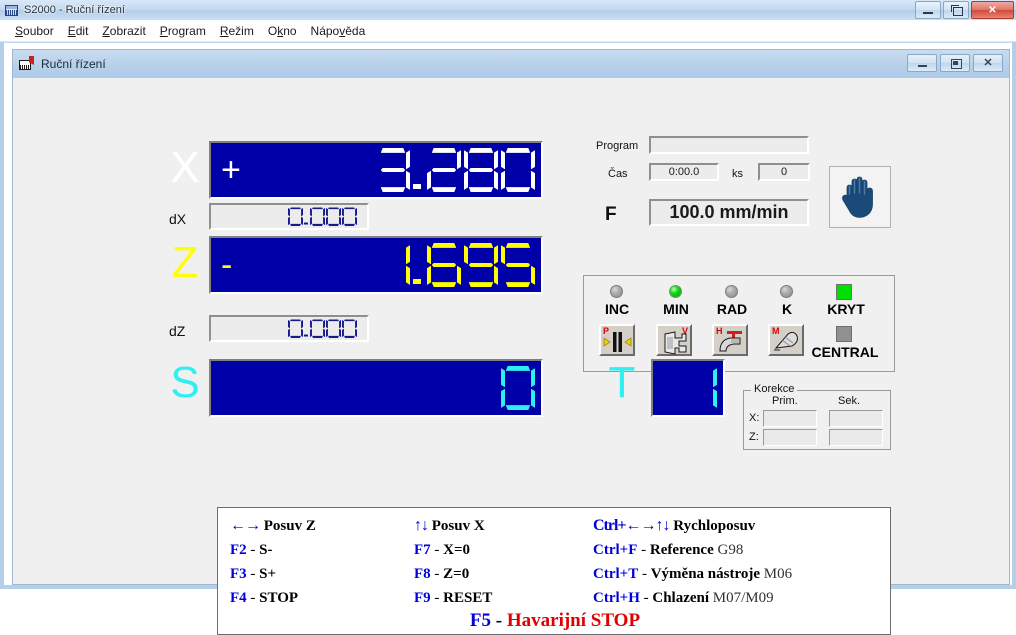 The width and height of the screenshot is (1016, 635). What do you see at coordinates (632, 525) in the screenshot?
I see `legend-key: Ctrl+←→↑↓` at bounding box center [632, 525].